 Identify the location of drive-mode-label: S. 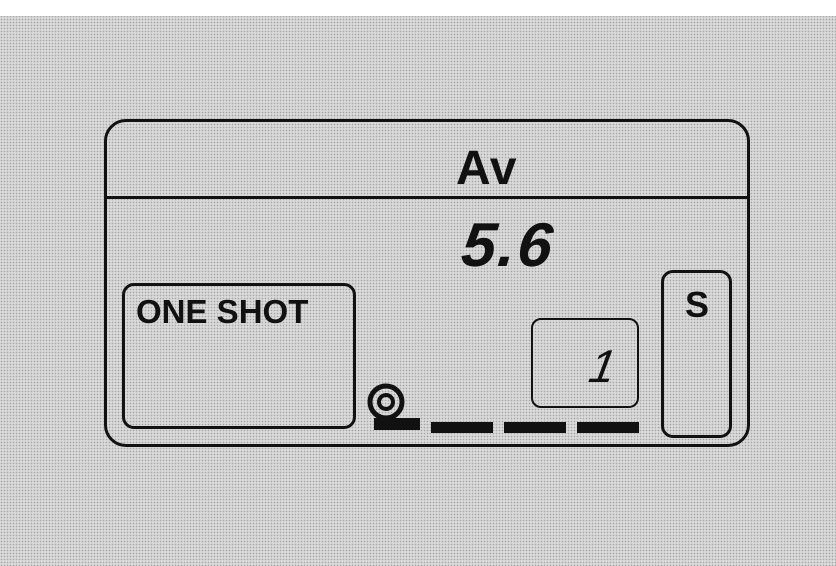
(696, 304).